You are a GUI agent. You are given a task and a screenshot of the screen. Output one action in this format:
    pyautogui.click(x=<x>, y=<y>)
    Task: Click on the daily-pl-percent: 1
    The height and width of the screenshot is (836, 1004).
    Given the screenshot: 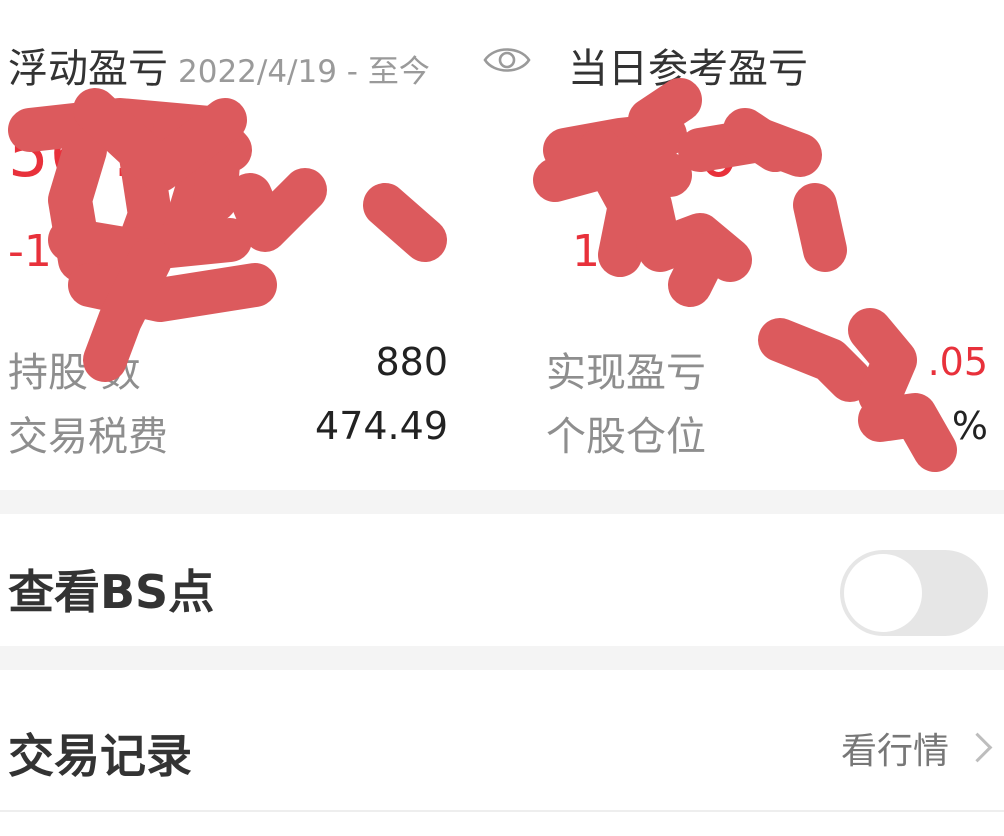 What is the action you would take?
    pyautogui.click(x=586, y=251)
    